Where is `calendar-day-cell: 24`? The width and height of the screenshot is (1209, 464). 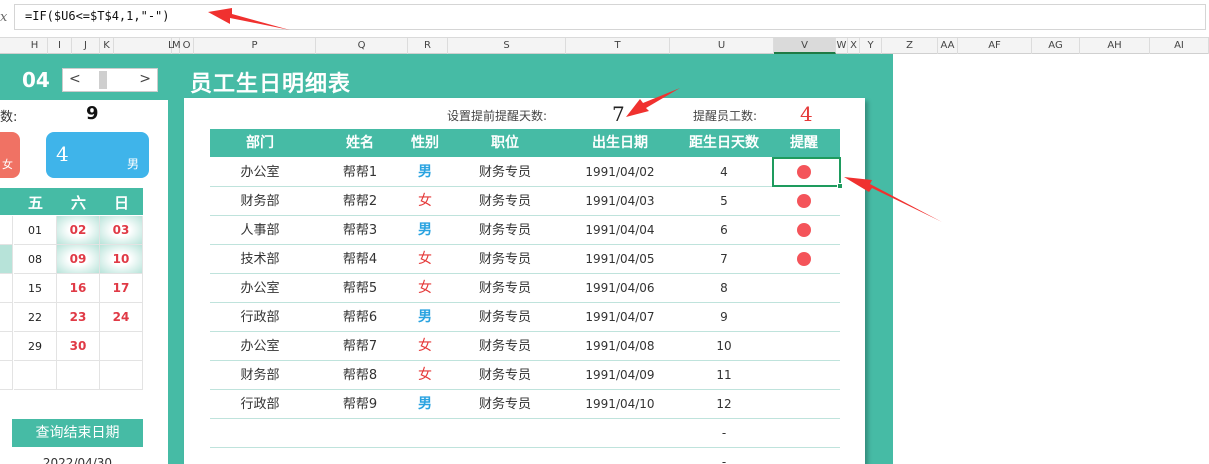
calendar-day-cell: 24 is located at coordinates (121, 317).